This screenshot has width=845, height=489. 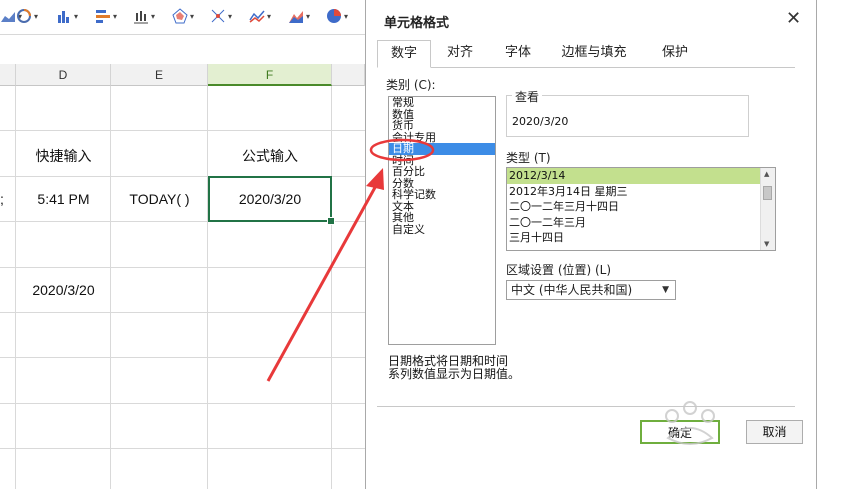 What do you see at coordinates (767, 209) in the screenshot?
I see `type-list-scrollbar: ▲ ▼` at bounding box center [767, 209].